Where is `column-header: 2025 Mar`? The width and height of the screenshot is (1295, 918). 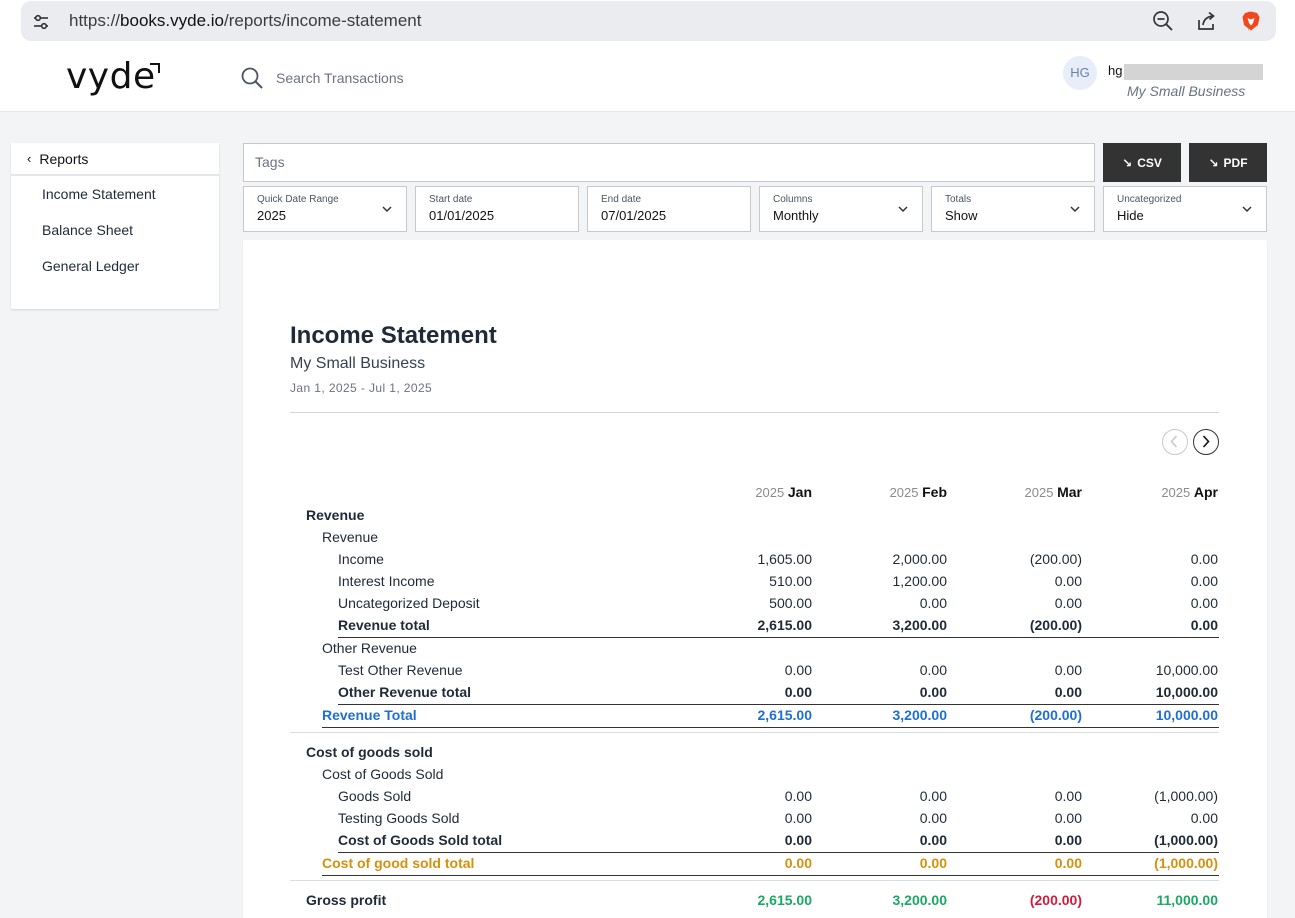 column-header: 2025 Mar is located at coordinates (1017, 492).